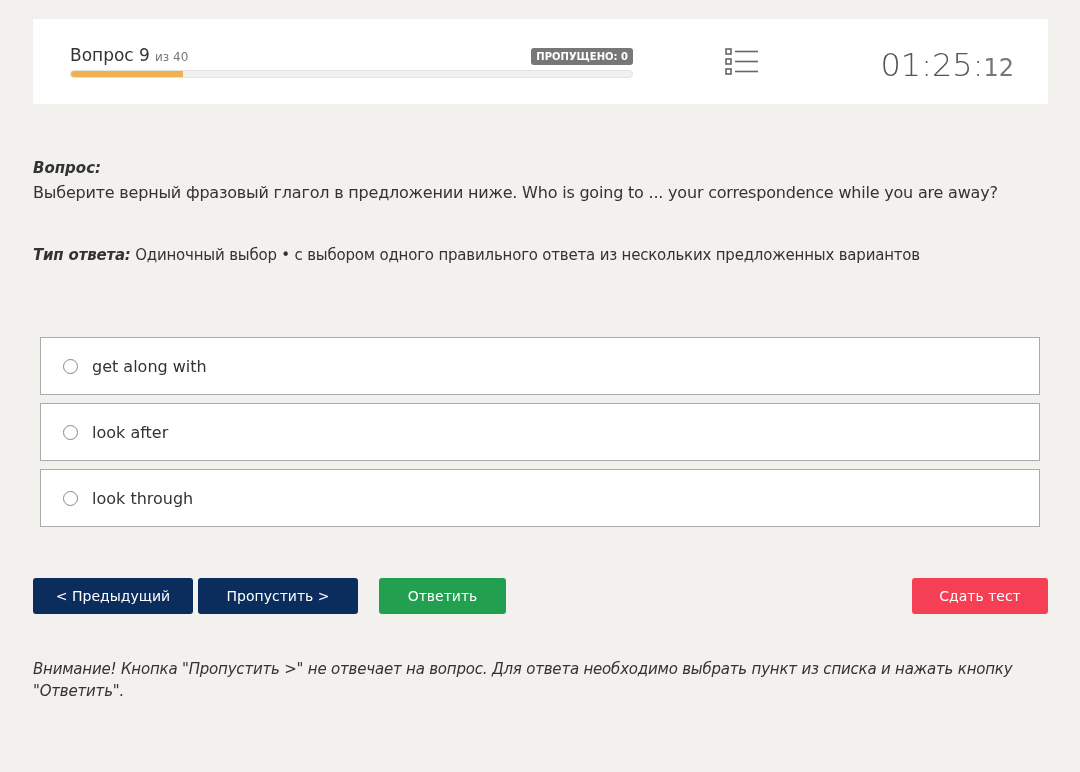 The height and width of the screenshot is (772, 1080). Describe the element at coordinates (172, 57) in the screenshot. I see `question-total: из 40` at that location.